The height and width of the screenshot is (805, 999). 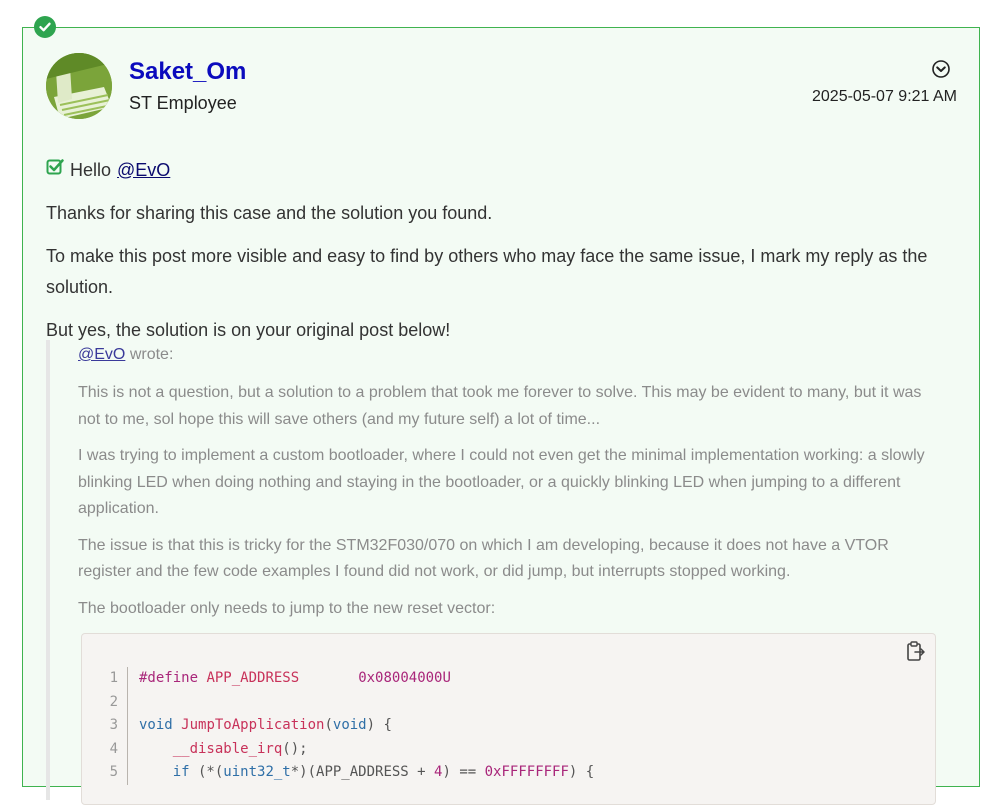 I want to click on checkbox-checked-icon, so click(x=55, y=170).